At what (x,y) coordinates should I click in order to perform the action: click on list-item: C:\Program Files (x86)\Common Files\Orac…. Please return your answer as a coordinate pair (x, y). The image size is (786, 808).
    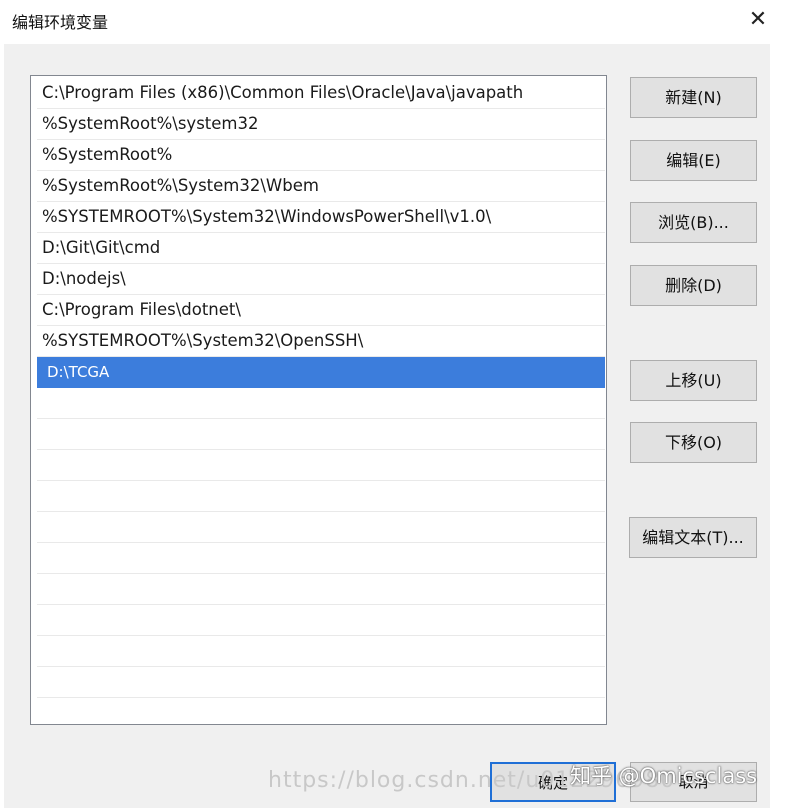
    Looking at the image, I should click on (321, 93).